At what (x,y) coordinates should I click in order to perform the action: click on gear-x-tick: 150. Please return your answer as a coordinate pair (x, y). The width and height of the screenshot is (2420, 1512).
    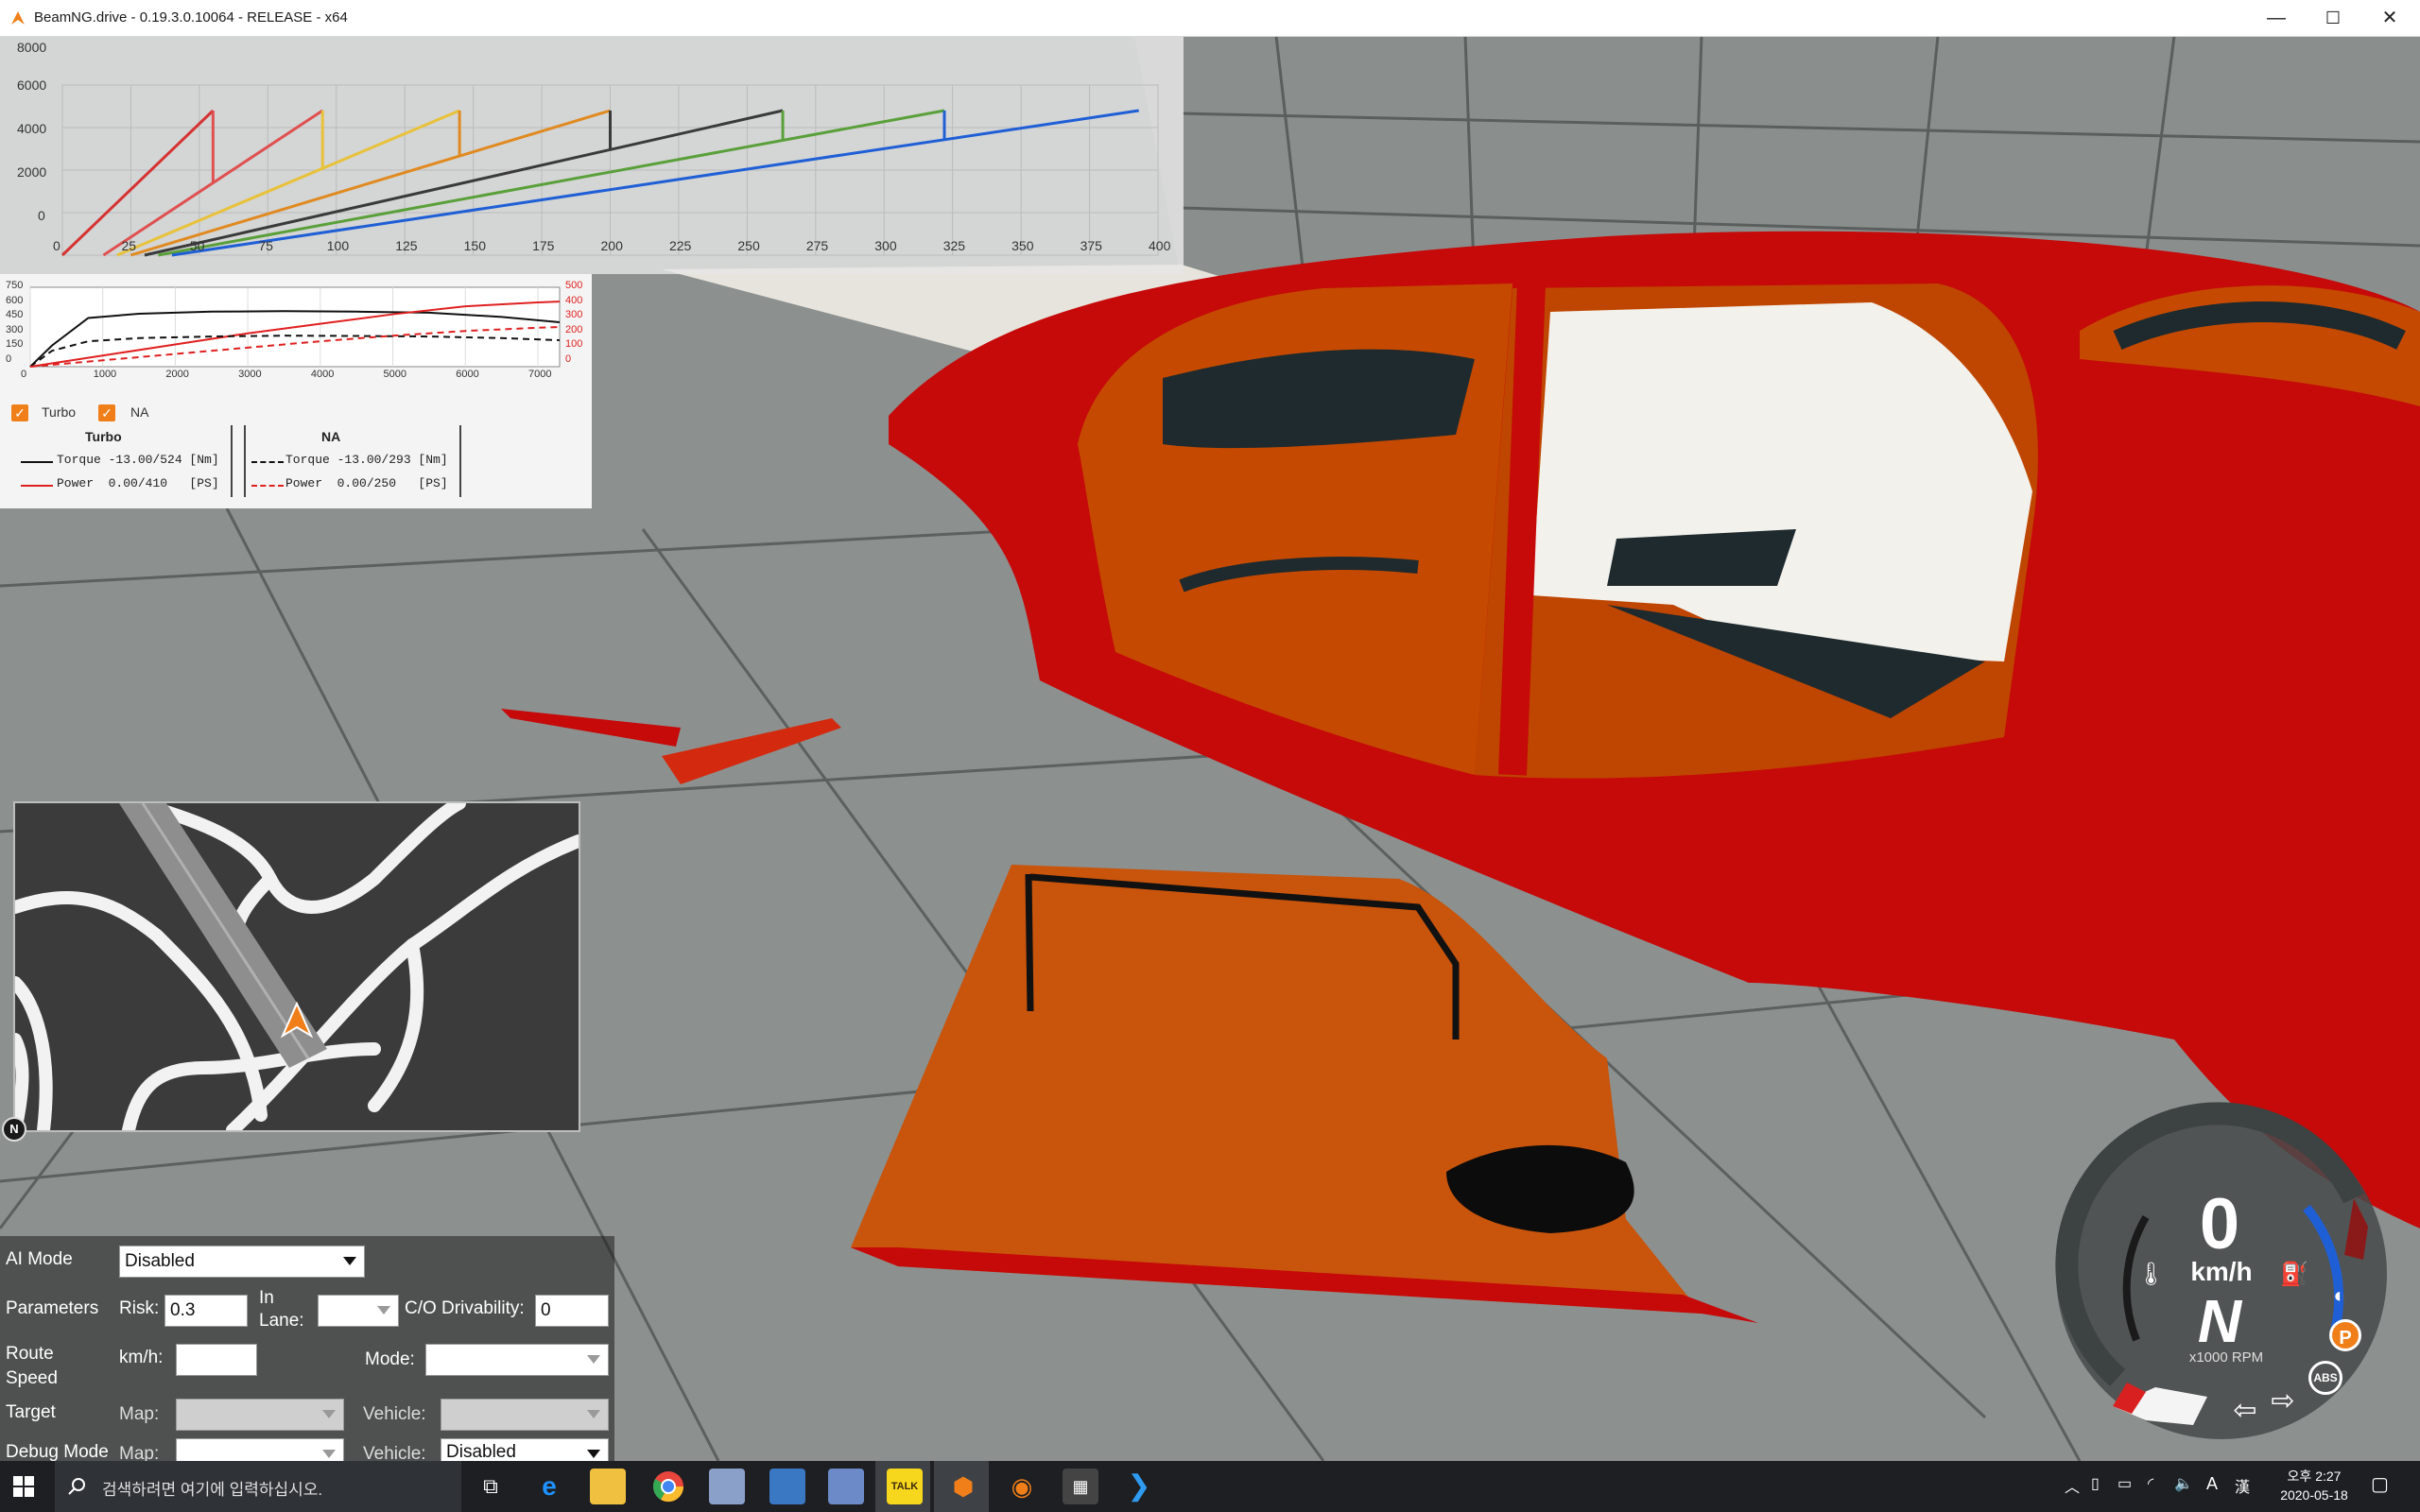
    Looking at the image, I should click on (474, 245).